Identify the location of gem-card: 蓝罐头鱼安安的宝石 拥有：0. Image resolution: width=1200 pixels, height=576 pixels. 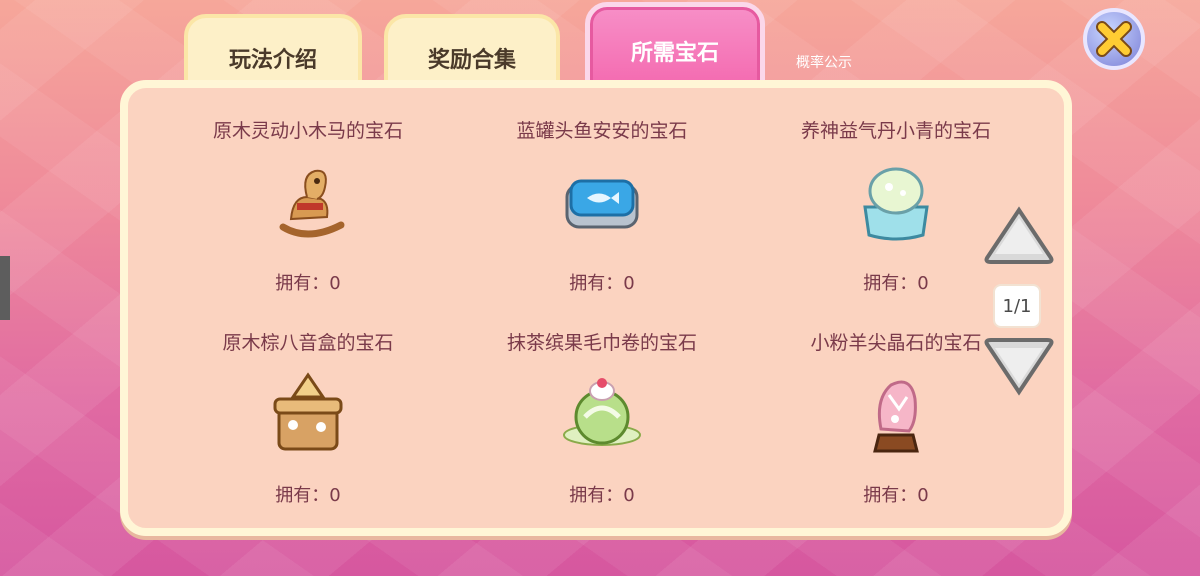
(602, 216).